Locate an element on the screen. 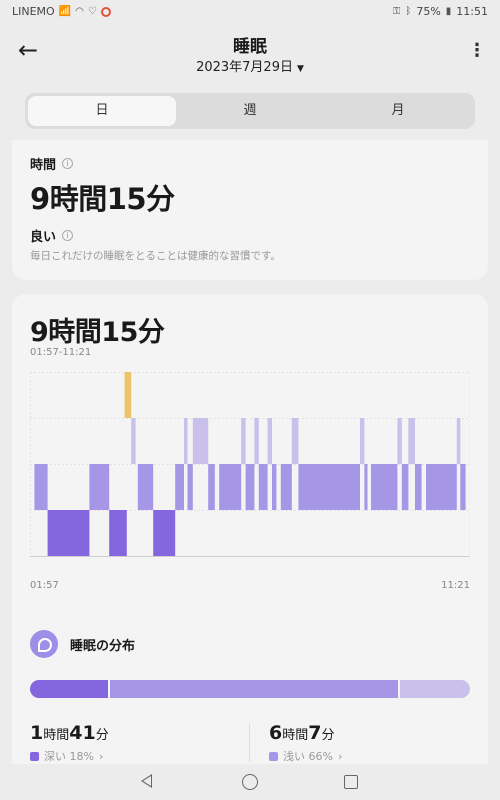  rating-row: 良い i is located at coordinates (52, 235).